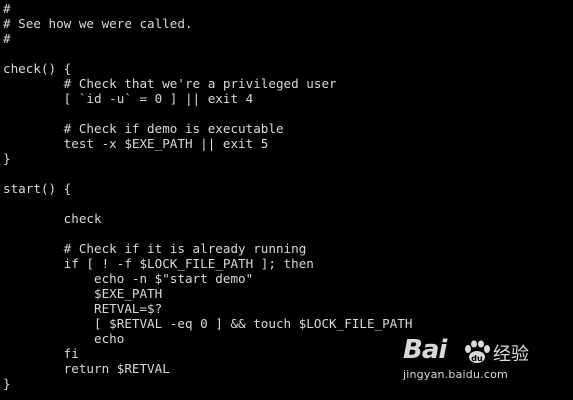 The height and width of the screenshot is (400, 573). What do you see at coordinates (155, 248) in the screenshot?
I see `code-line: # Check if it is already running` at bounding box center [155, 248].